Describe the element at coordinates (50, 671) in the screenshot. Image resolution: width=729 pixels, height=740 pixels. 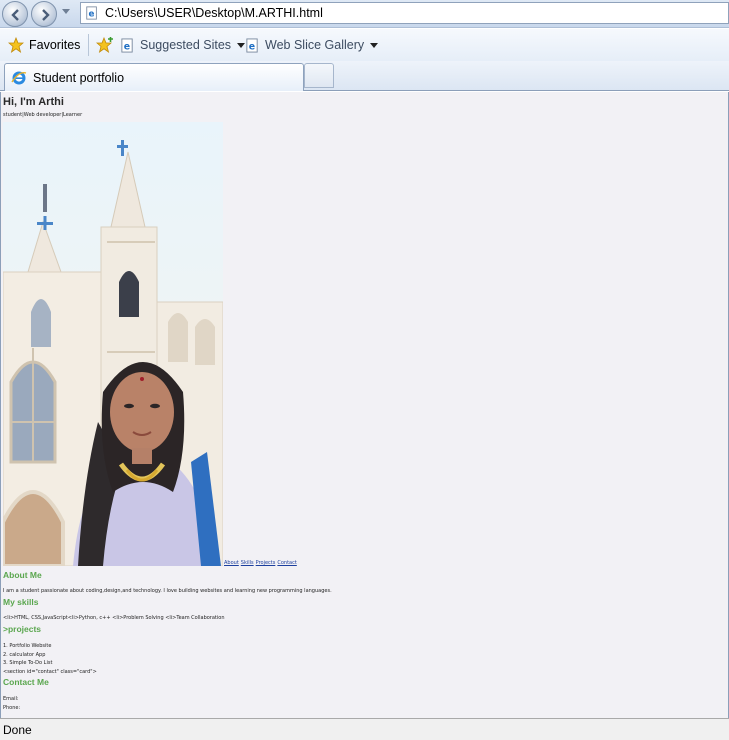
I see `list-item: <section id="contact" class="card">` at that location.